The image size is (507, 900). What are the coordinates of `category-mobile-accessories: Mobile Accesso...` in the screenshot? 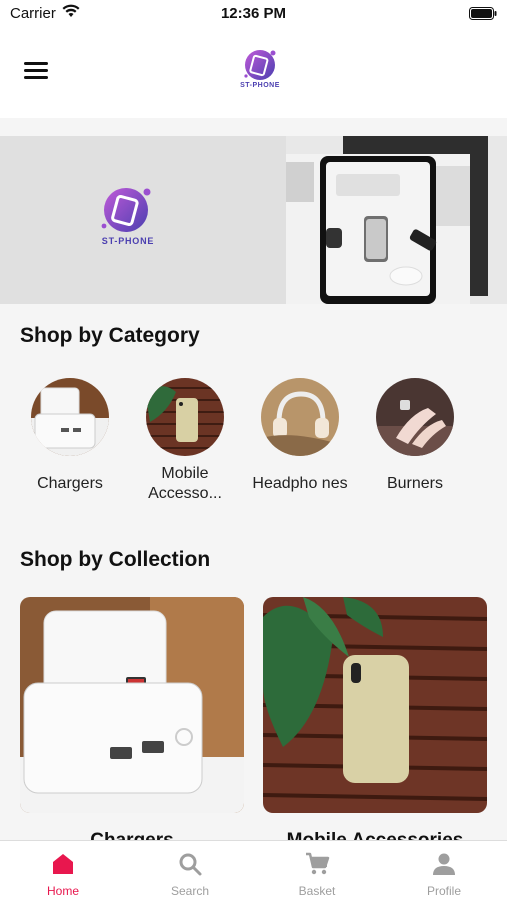 It's located at (185, 441).